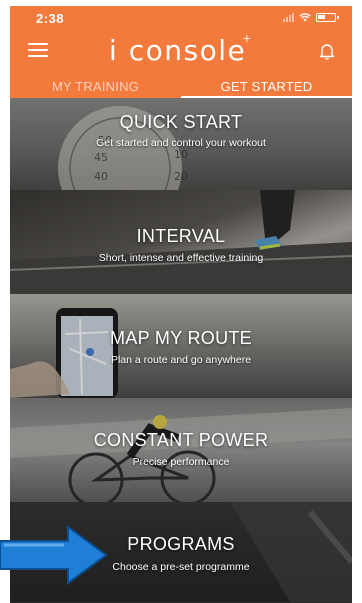  Describe the element at coordinates (181, 122) in the screenshot. I see `card-title: QUICK START` at that location.